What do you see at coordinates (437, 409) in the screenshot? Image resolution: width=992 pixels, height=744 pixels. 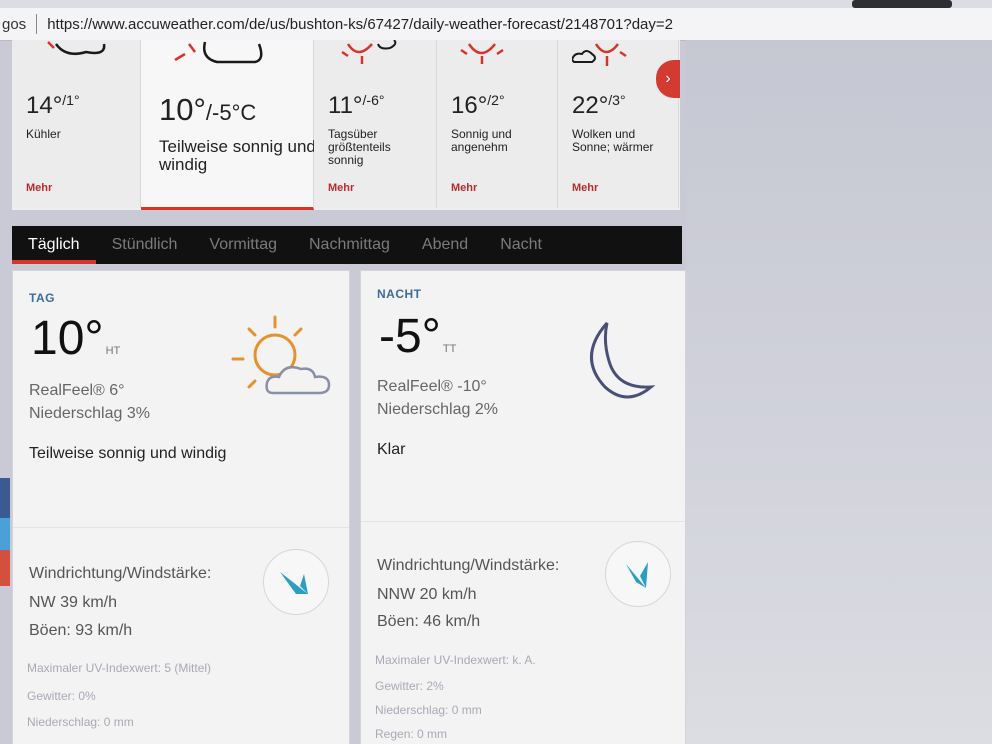 I see `precip-value: Niederschlag 2%` at bounding box center [437, 409].